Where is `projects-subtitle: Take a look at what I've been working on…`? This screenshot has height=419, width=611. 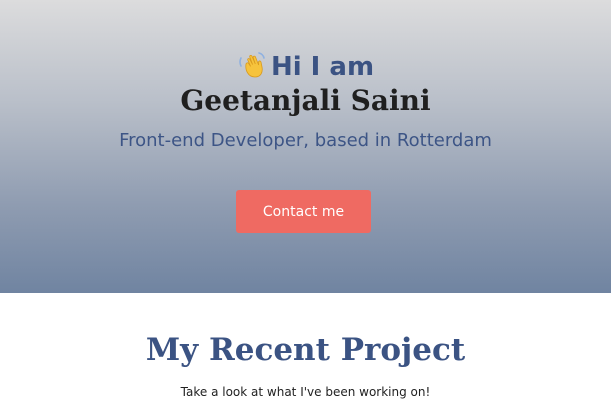
projects-subtitle: Take a look at what I've been working on… is located at coordinates (305, 392).